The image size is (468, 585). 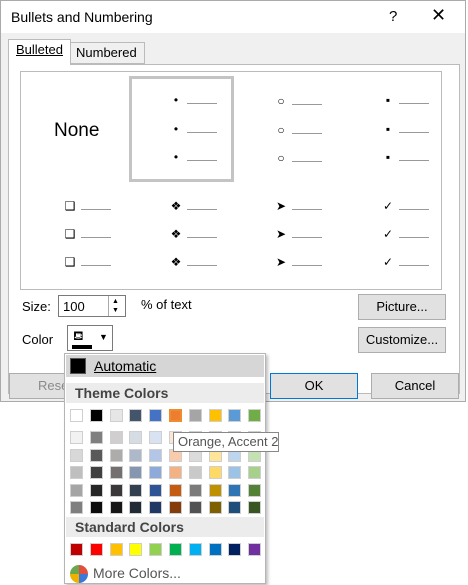 I want to click on help-button: ?, so click(x=393, y=16).